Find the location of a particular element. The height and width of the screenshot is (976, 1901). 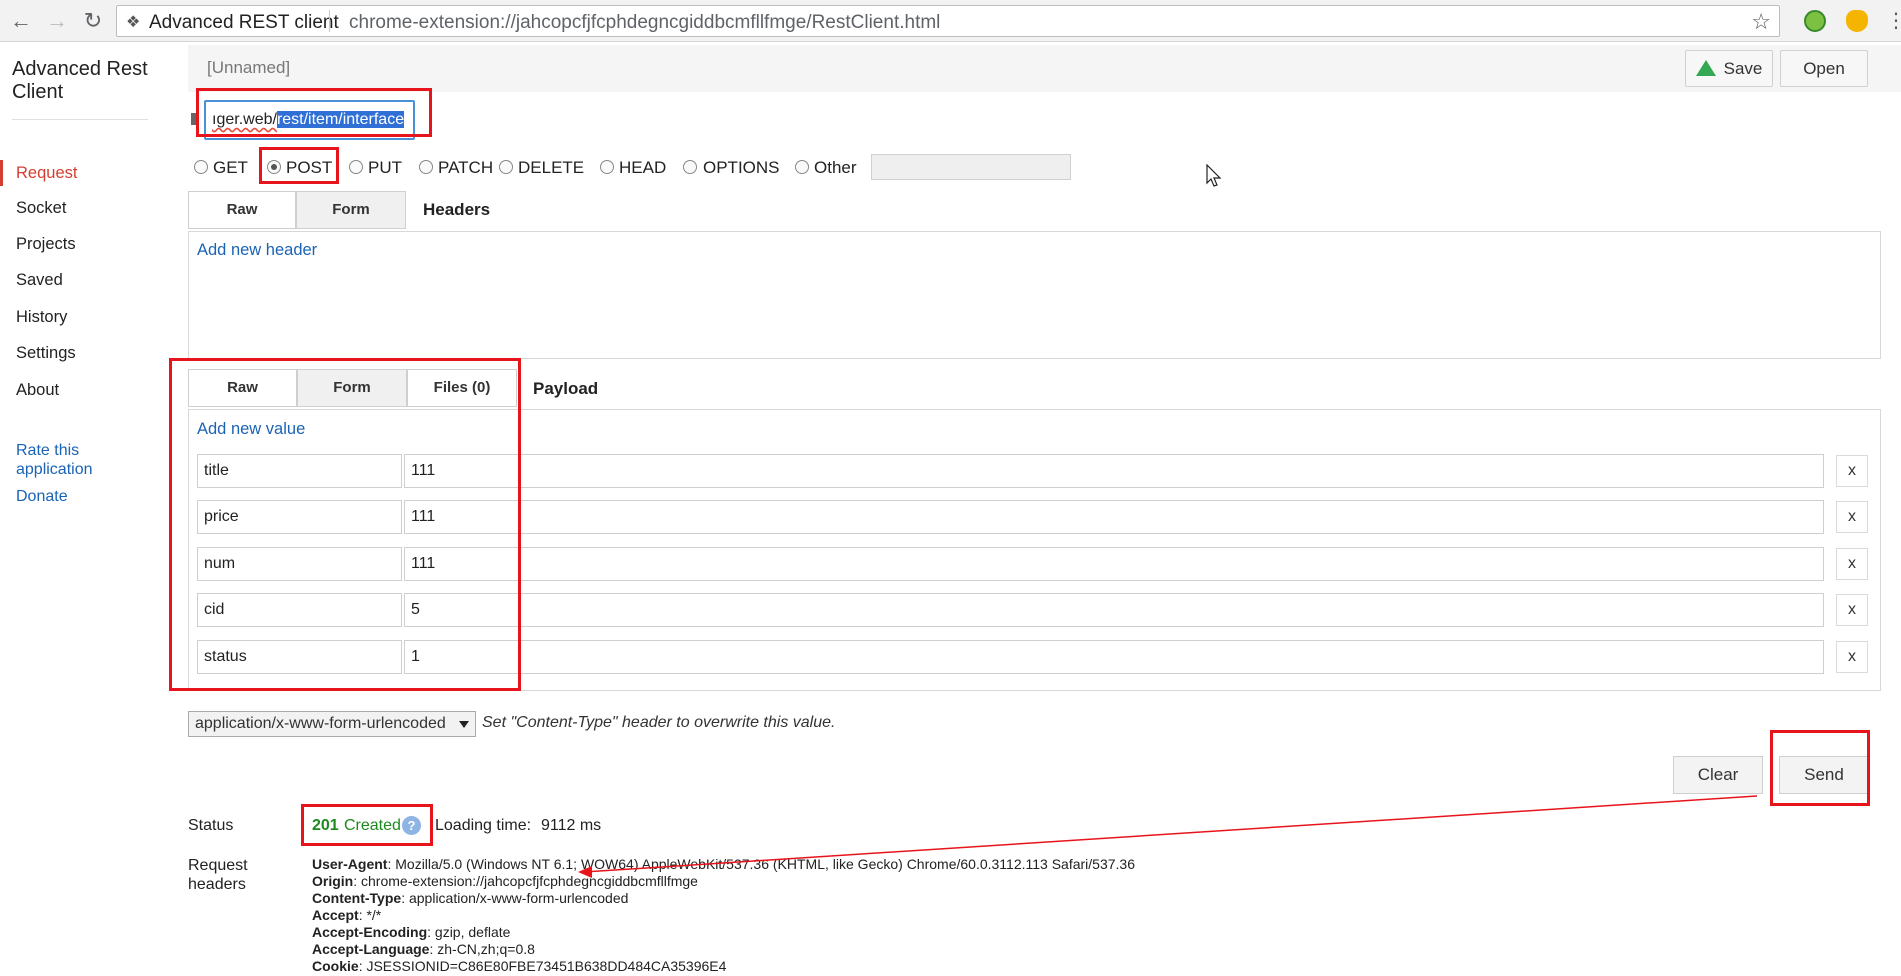

header-name: User-Agent is located at coordinates (350, 864).